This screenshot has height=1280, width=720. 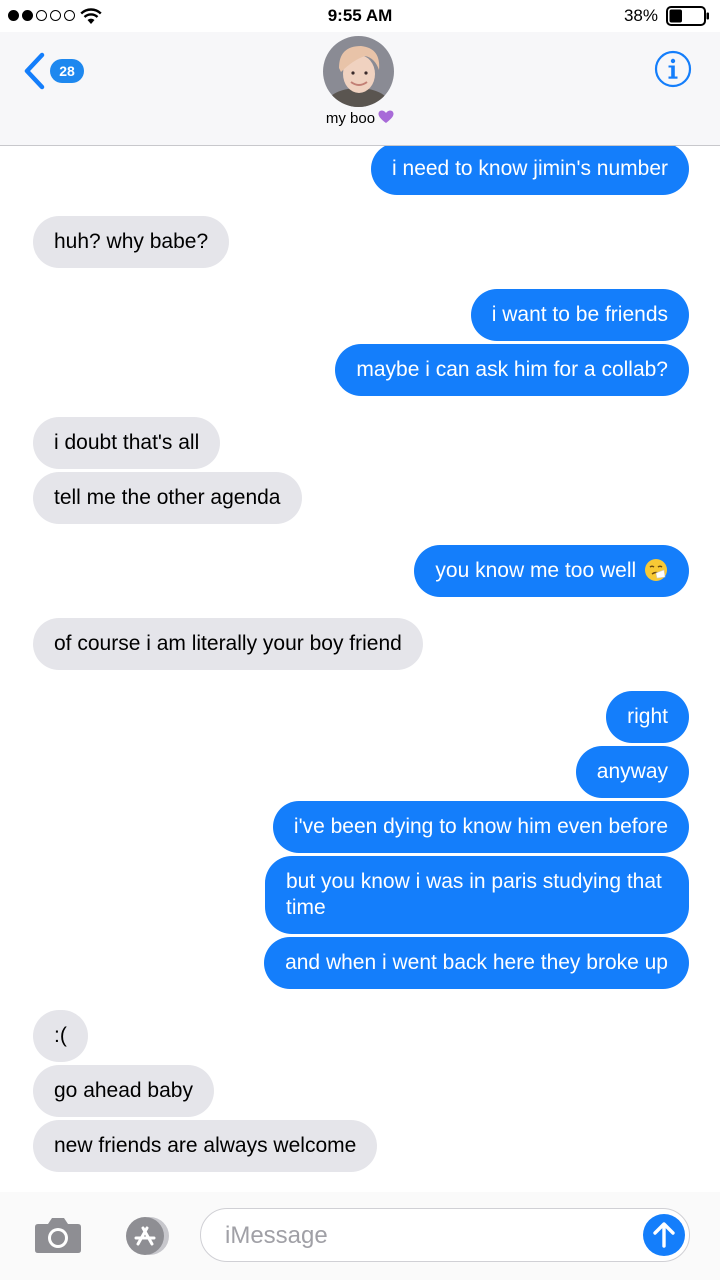 I want to click on message-bubble-incoming: of course i am literally your boy friend, so click(x=228, y=644).